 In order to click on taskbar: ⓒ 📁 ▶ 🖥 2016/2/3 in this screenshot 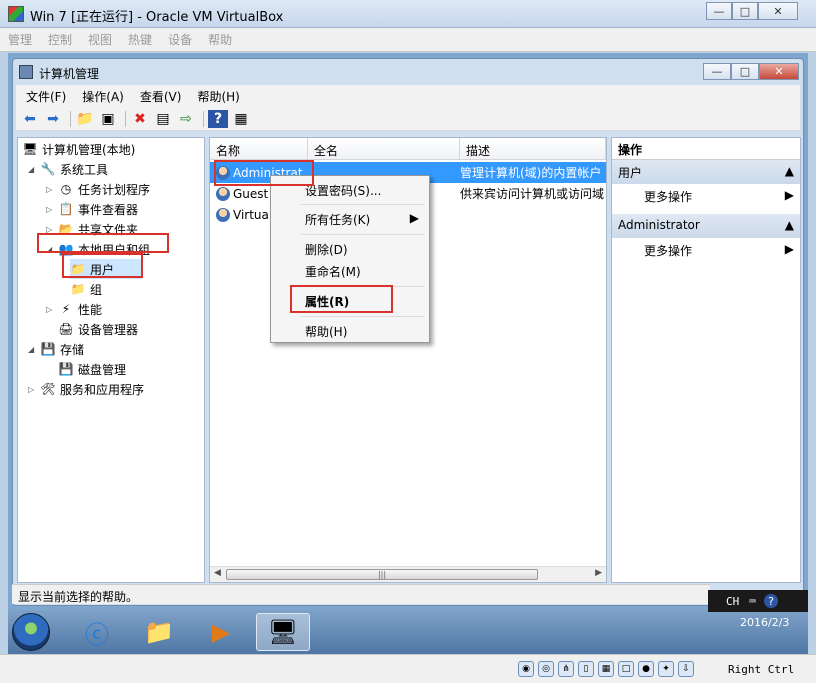, I will do `click(408, 632)`.